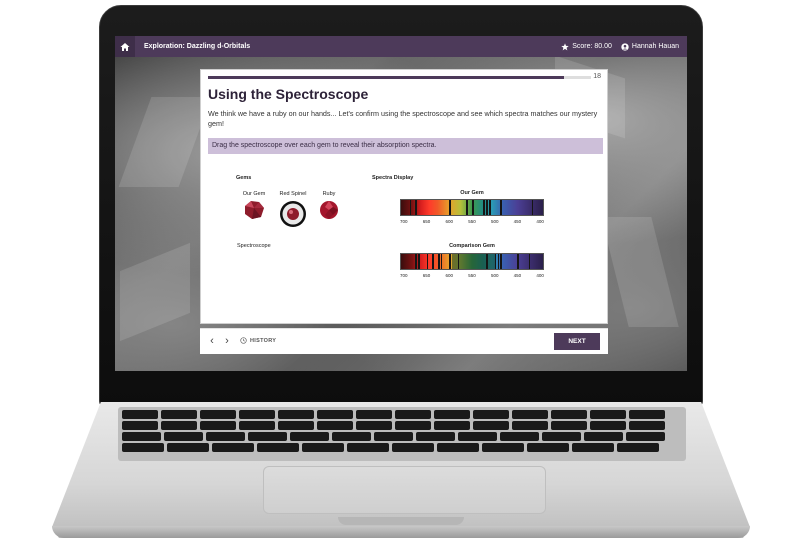 The height and width of the screenshot is (543, 800). I want to click on ruby-icon, so click(329, 210).